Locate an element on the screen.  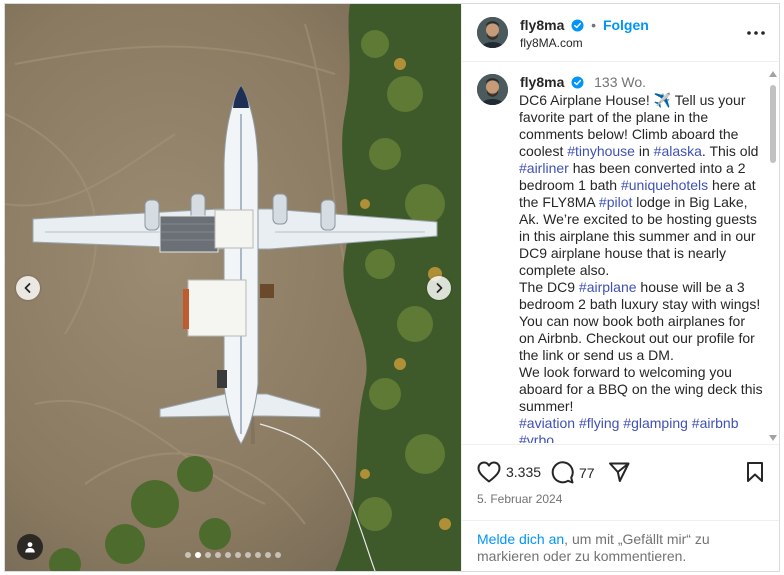
hashtag-link: #alaska is located at coordinates (678, 151).